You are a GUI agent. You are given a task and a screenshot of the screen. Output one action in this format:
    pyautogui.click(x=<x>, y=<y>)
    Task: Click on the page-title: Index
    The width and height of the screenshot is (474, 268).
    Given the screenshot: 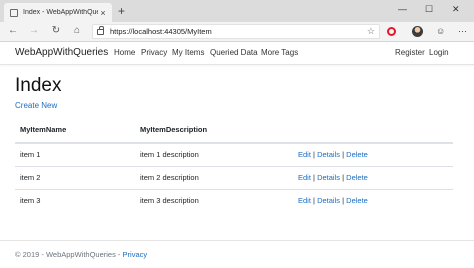 What is the action you would take?
    pyautogui.click(x=38, y=85)
    